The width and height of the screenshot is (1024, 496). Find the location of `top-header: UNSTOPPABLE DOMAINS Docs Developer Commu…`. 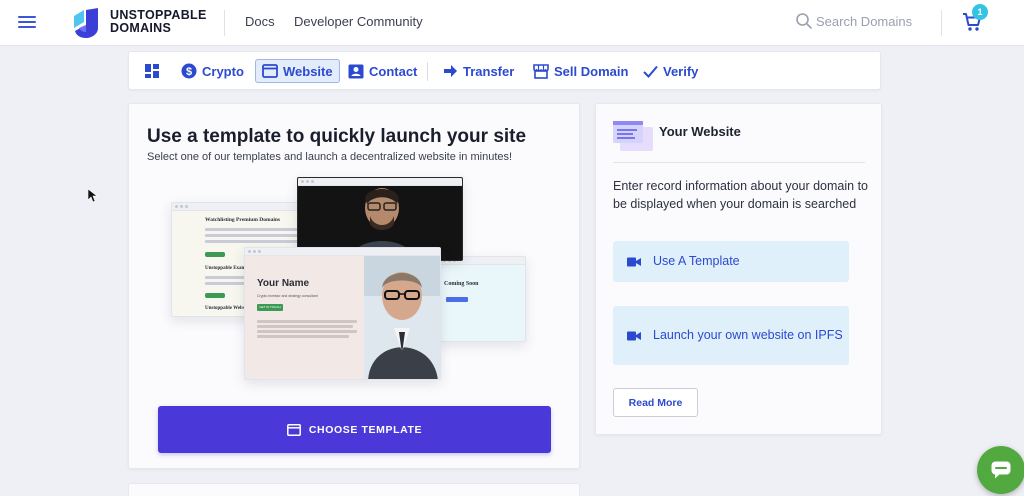

top-header: UNSTOPPABLE DOMAINS Docs Developer Commu… is located at coordinates (512, 23).